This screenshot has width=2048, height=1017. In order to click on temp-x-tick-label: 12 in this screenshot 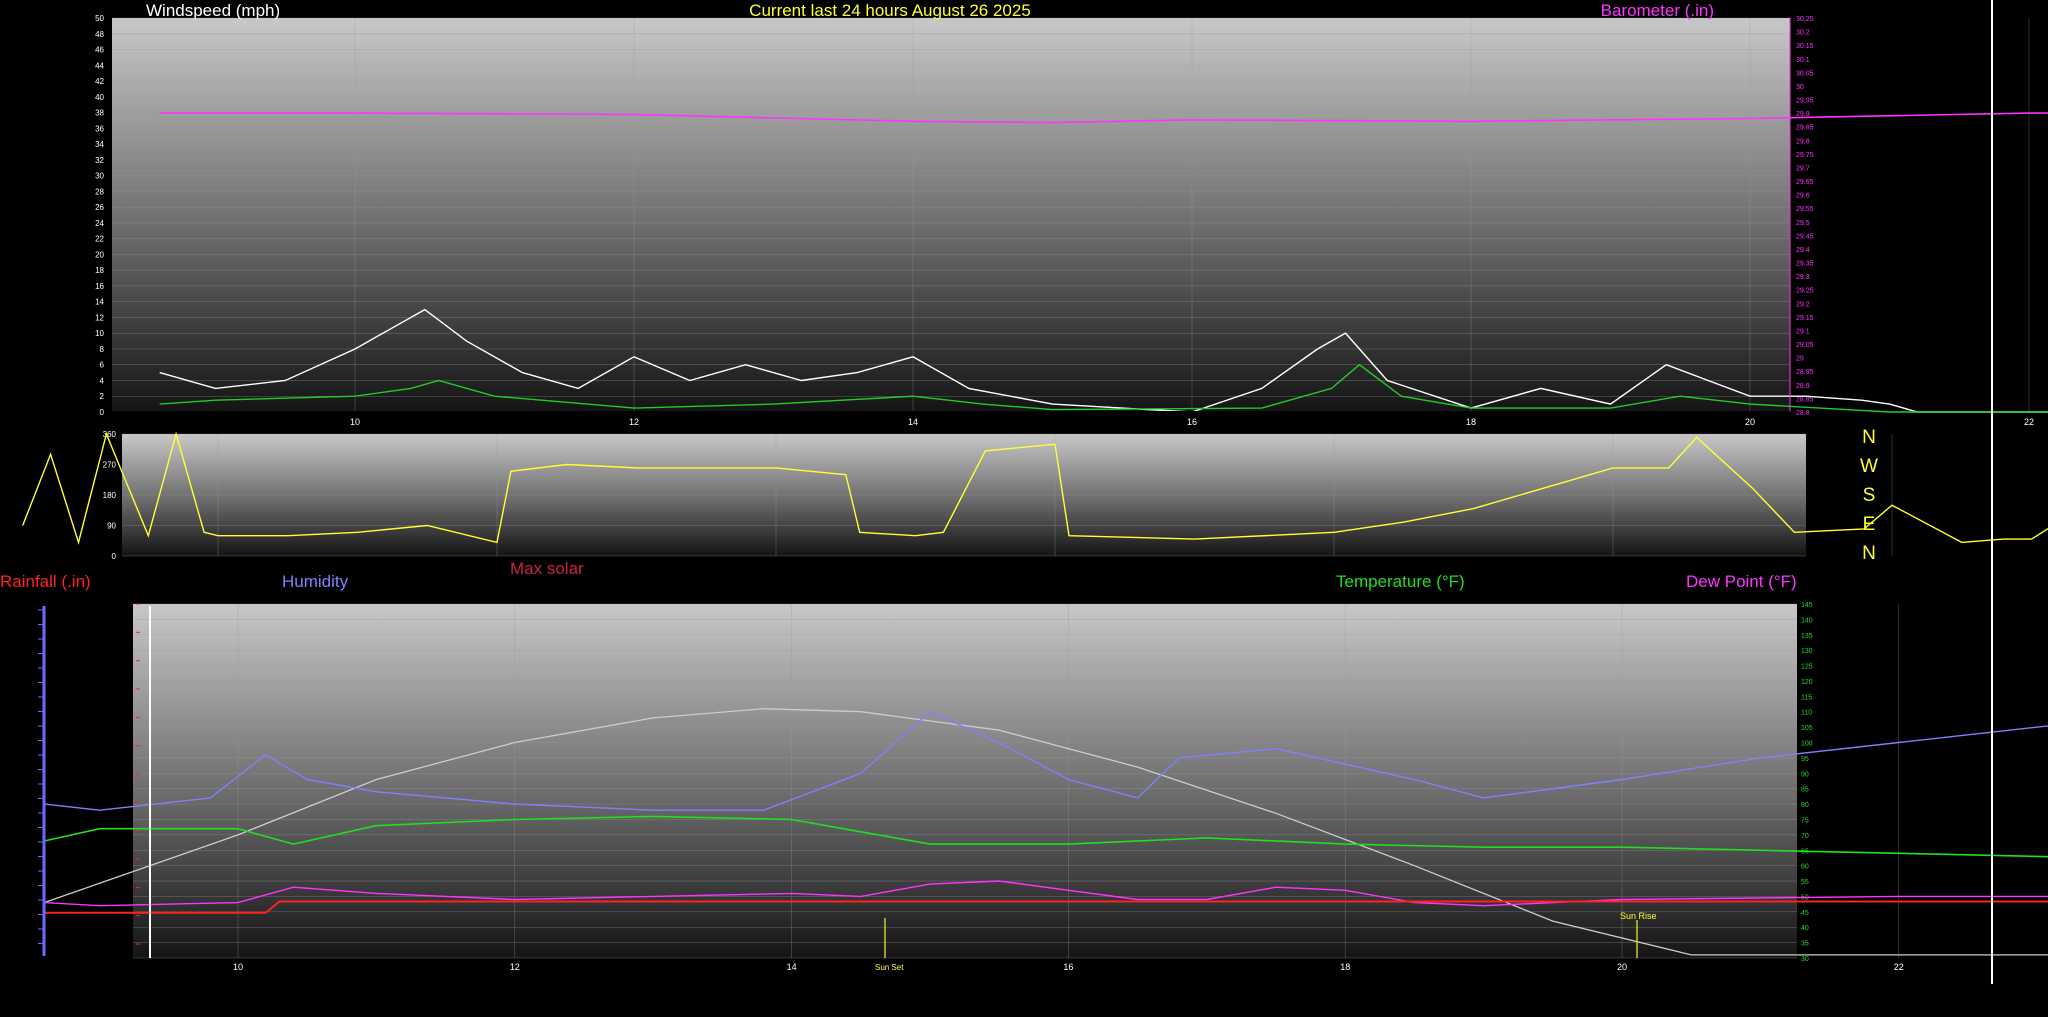, I will do `click(515, 967)`.